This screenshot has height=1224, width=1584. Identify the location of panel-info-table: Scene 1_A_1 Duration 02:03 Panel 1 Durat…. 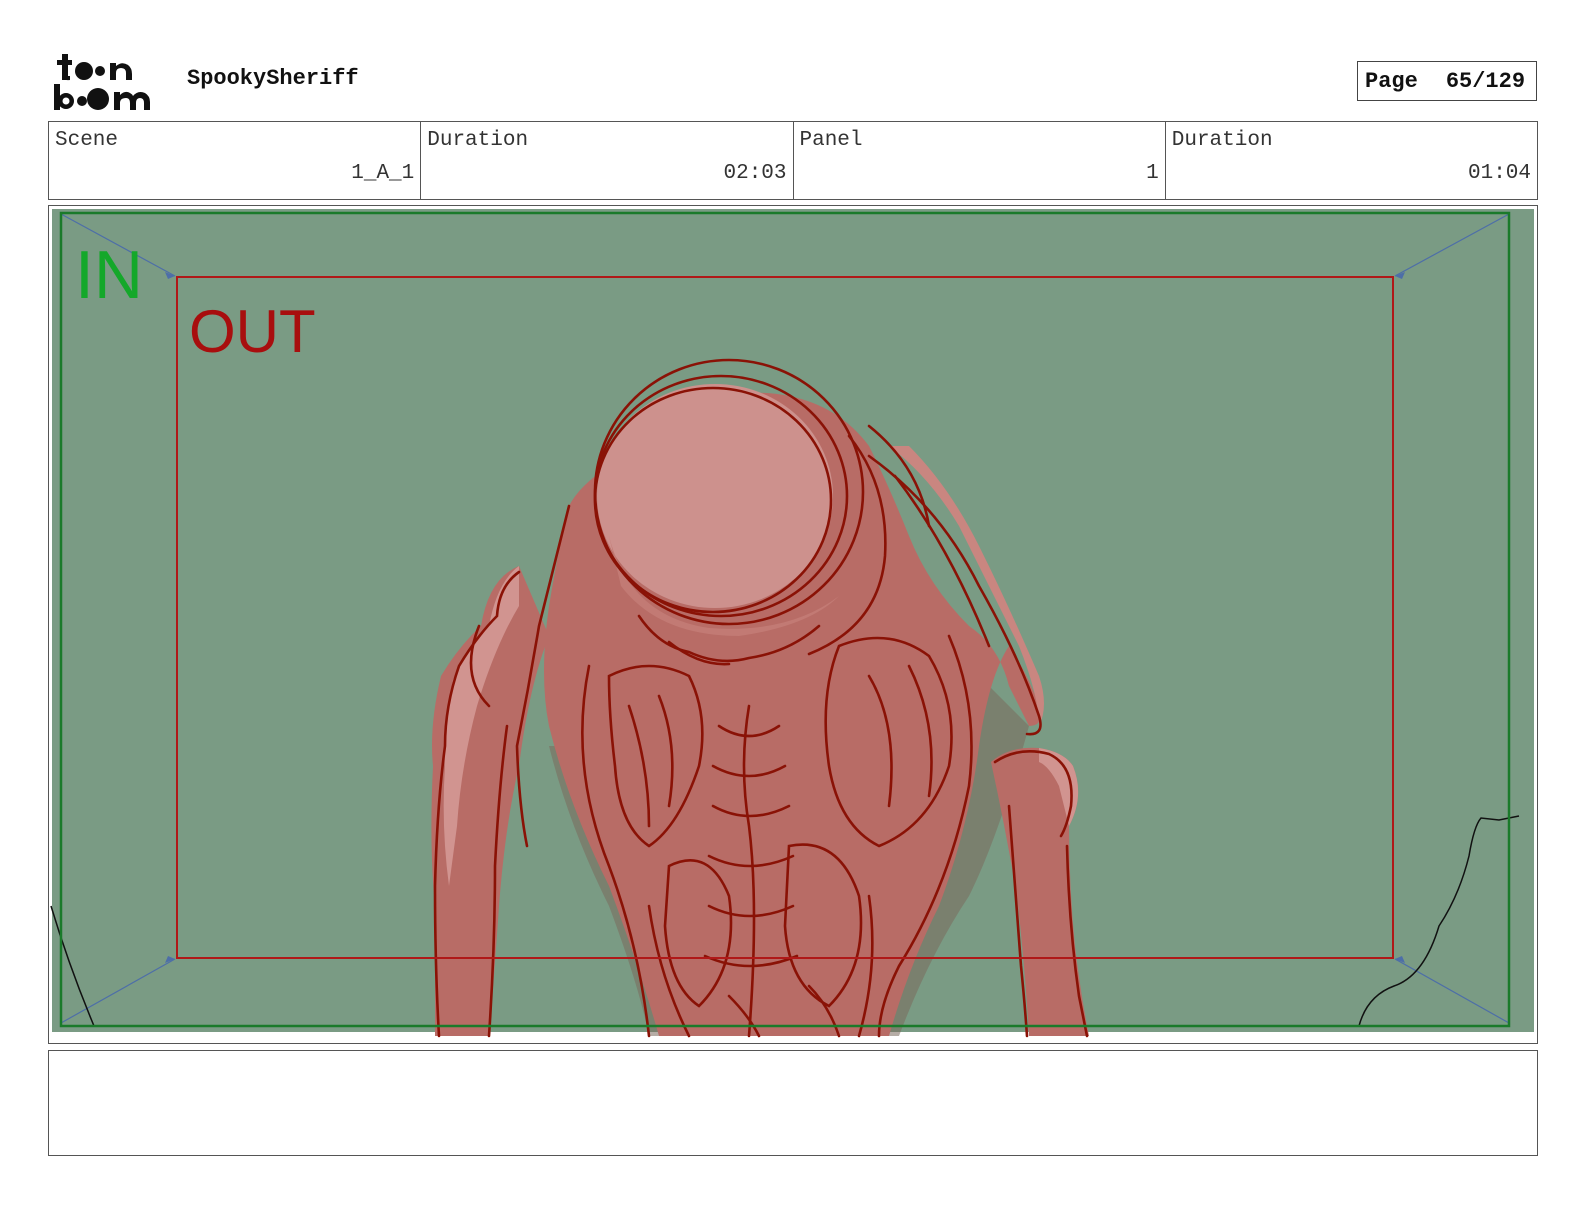
(793, 160).